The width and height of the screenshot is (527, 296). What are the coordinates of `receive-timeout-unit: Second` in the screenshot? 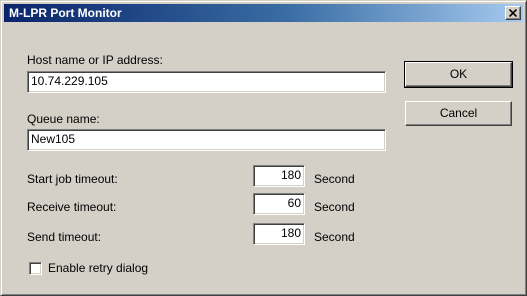 It's located at (334, 207).